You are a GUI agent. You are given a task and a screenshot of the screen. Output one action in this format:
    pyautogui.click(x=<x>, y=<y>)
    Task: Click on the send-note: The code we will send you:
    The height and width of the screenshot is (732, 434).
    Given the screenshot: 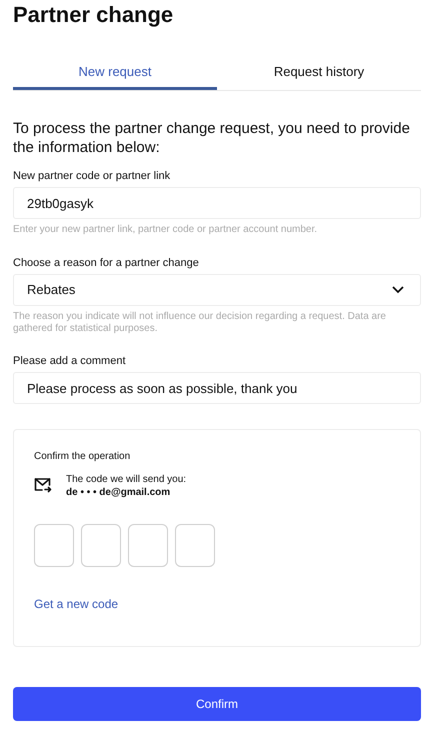 What is the action you would take?
    pyautogui.click(x=126, y=479)
    